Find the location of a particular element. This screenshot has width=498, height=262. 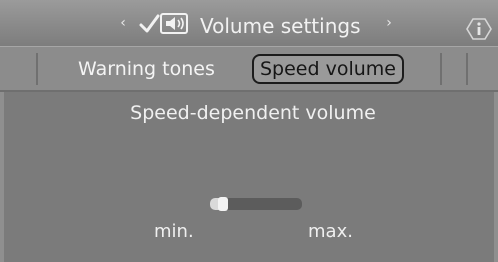

previous-page-arrow: ‹ is located at coordinates (123, 23).